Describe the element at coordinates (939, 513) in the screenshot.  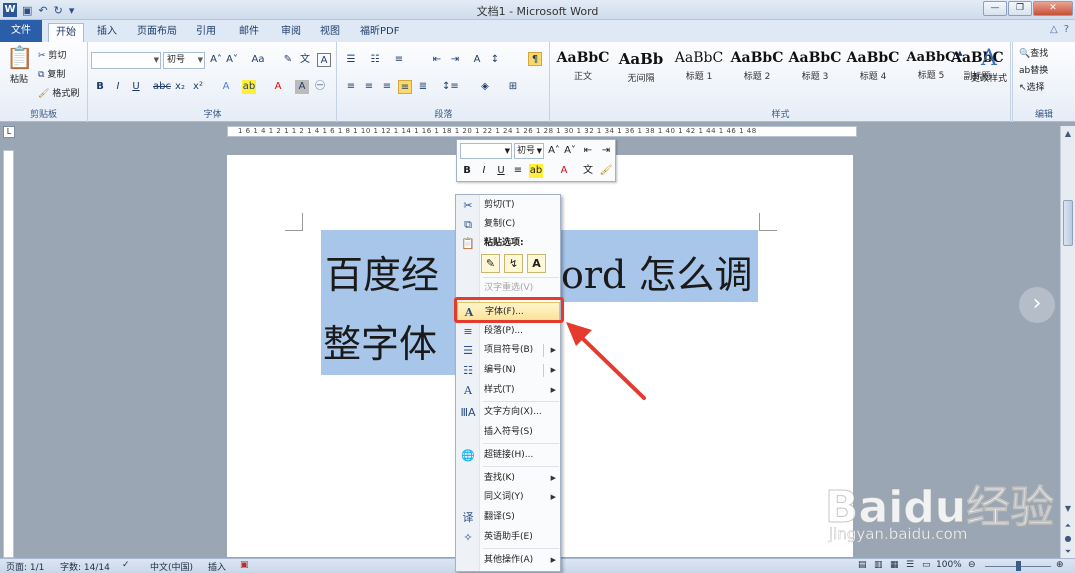
I see `baidu-jingyan-watermark: Baidu经验 jingyan.baidu.com` at that location.